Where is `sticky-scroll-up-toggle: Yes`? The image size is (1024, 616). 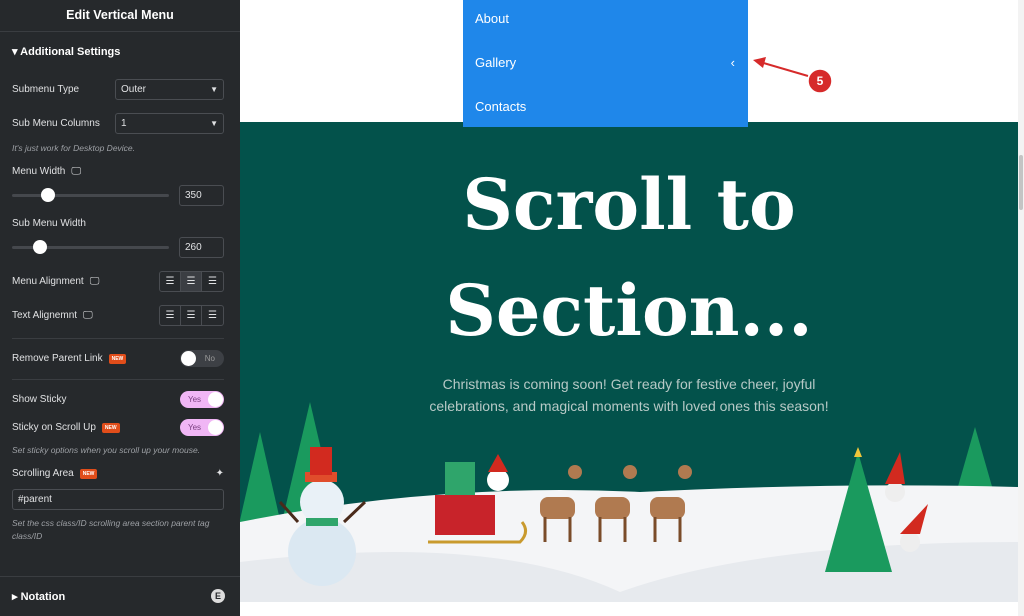
sticky-scroll-up-toggle: Yes is located at coordinates (202, 427).